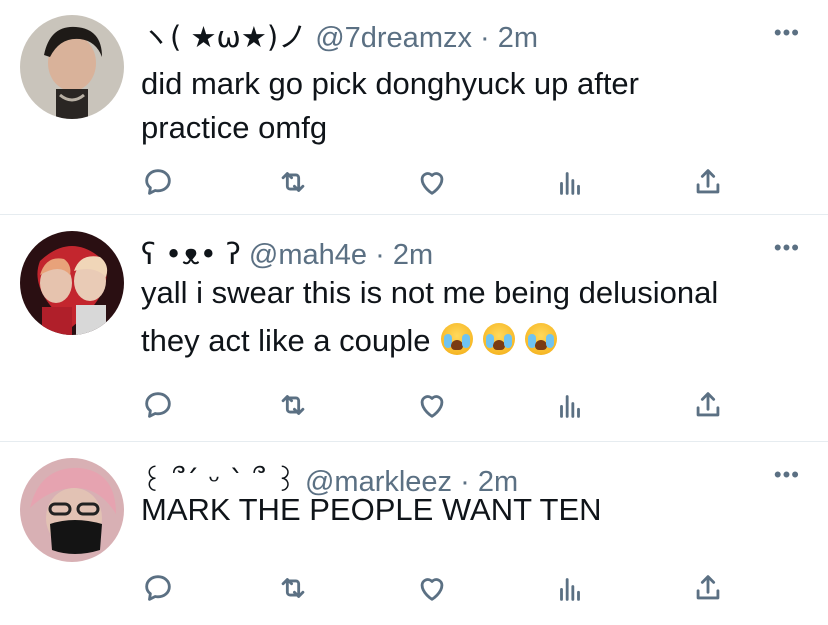 The image size is (828, 625). Describe the element at coordinates (393, 38) in the screenshot. I see `handle: @7dreamzx` at that location.